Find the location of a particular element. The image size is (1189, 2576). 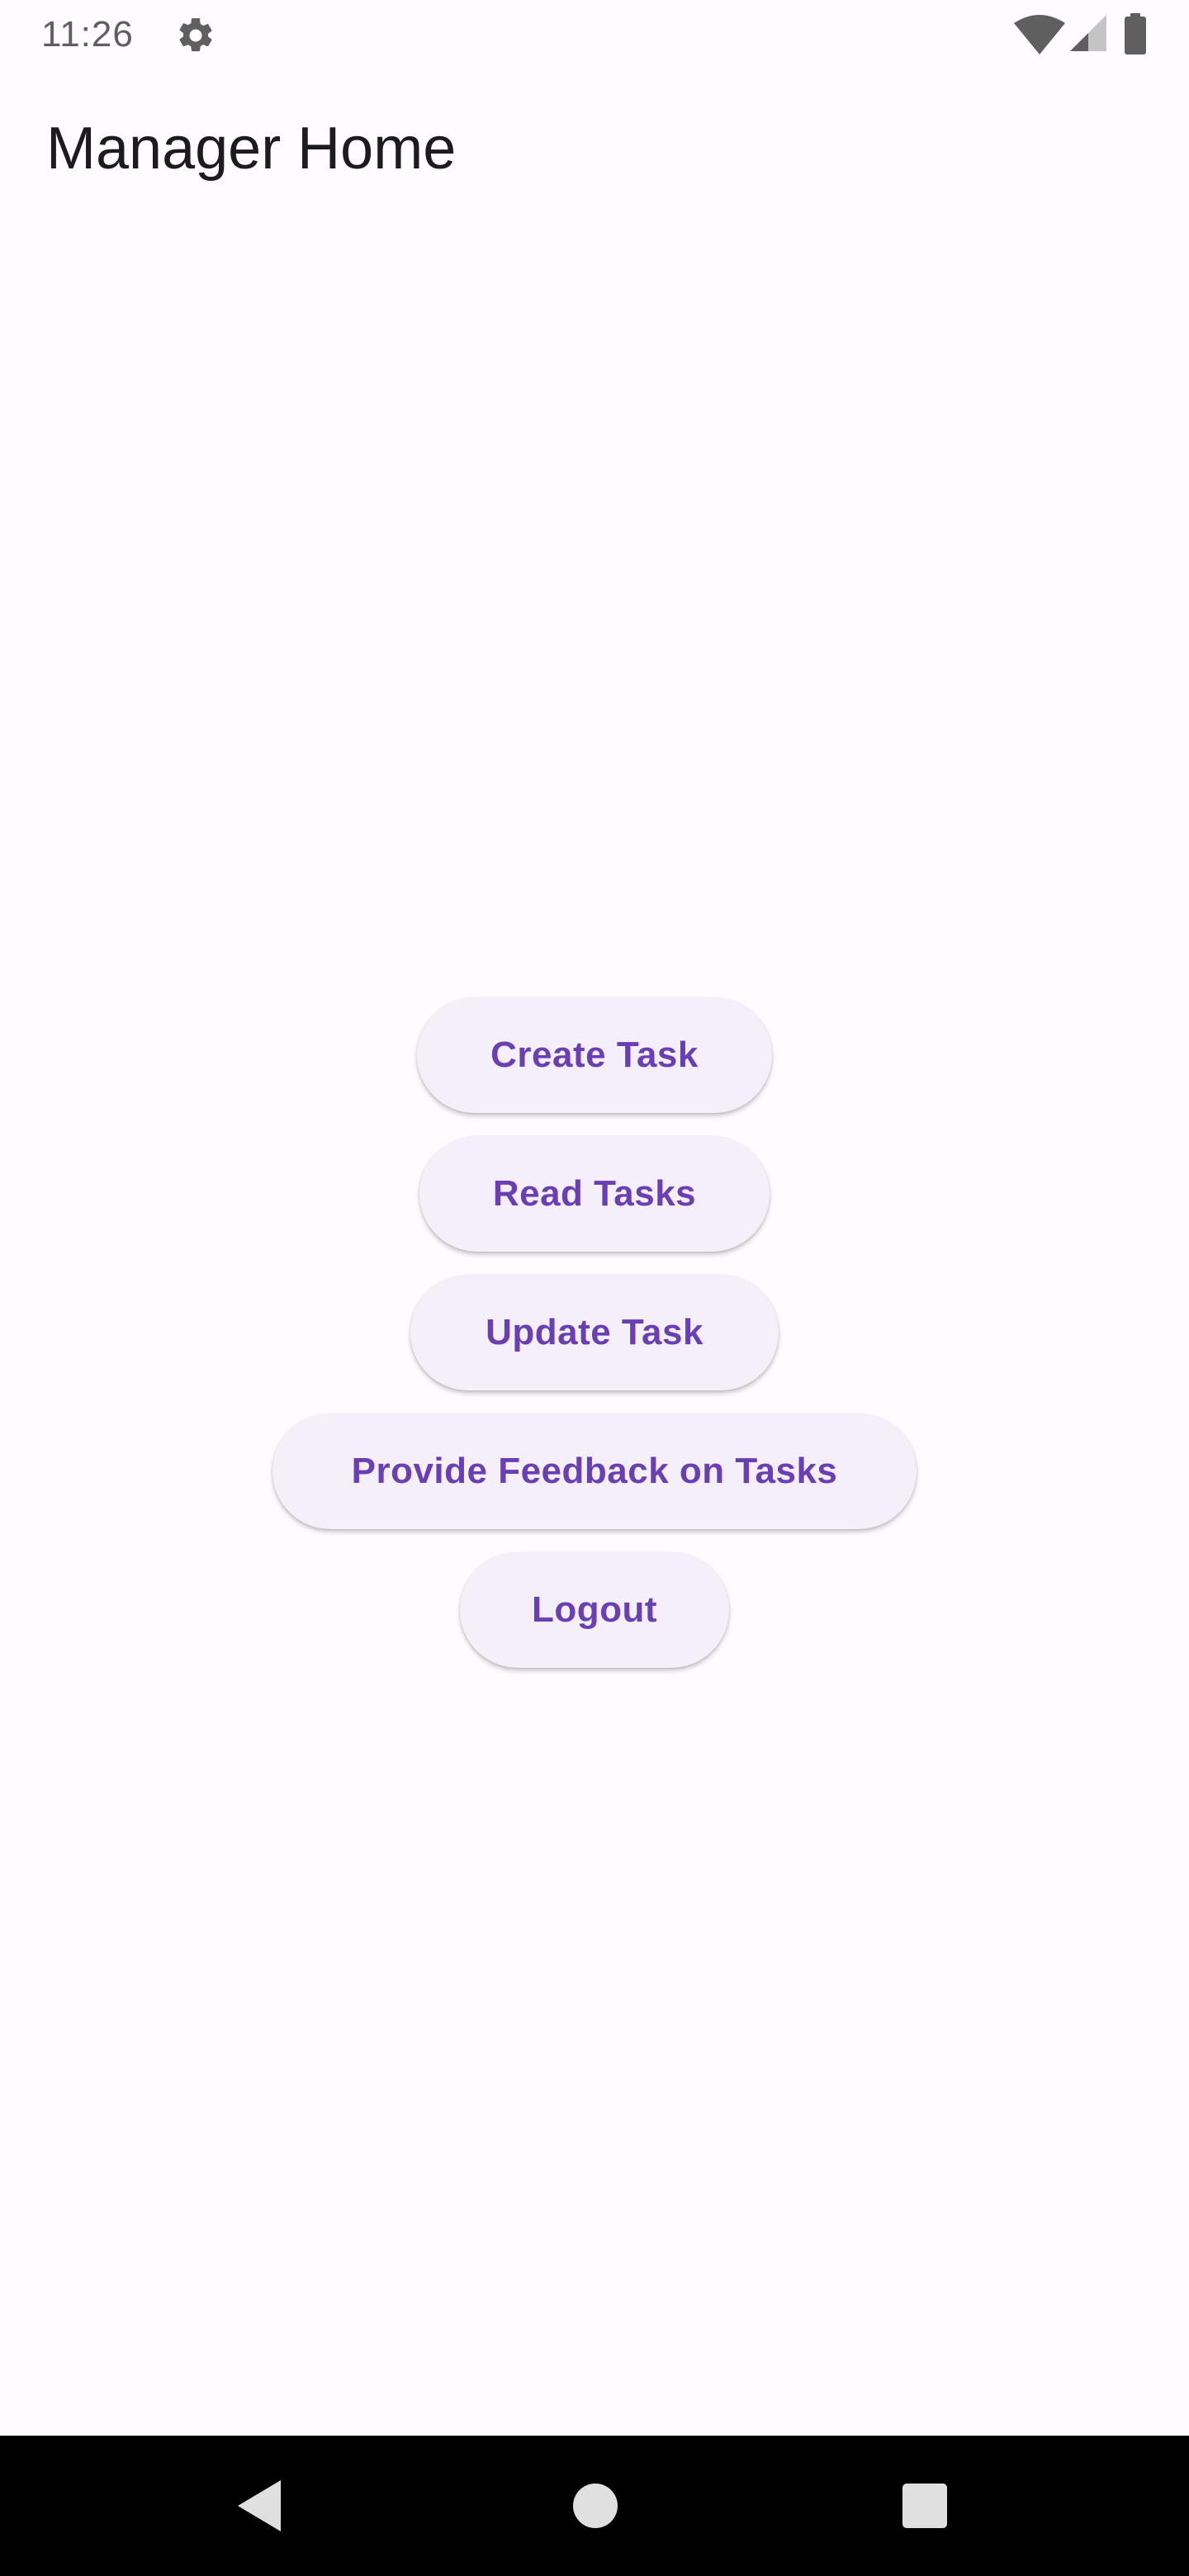

cellular-signal-icon is located at coordinates (1088, 33).